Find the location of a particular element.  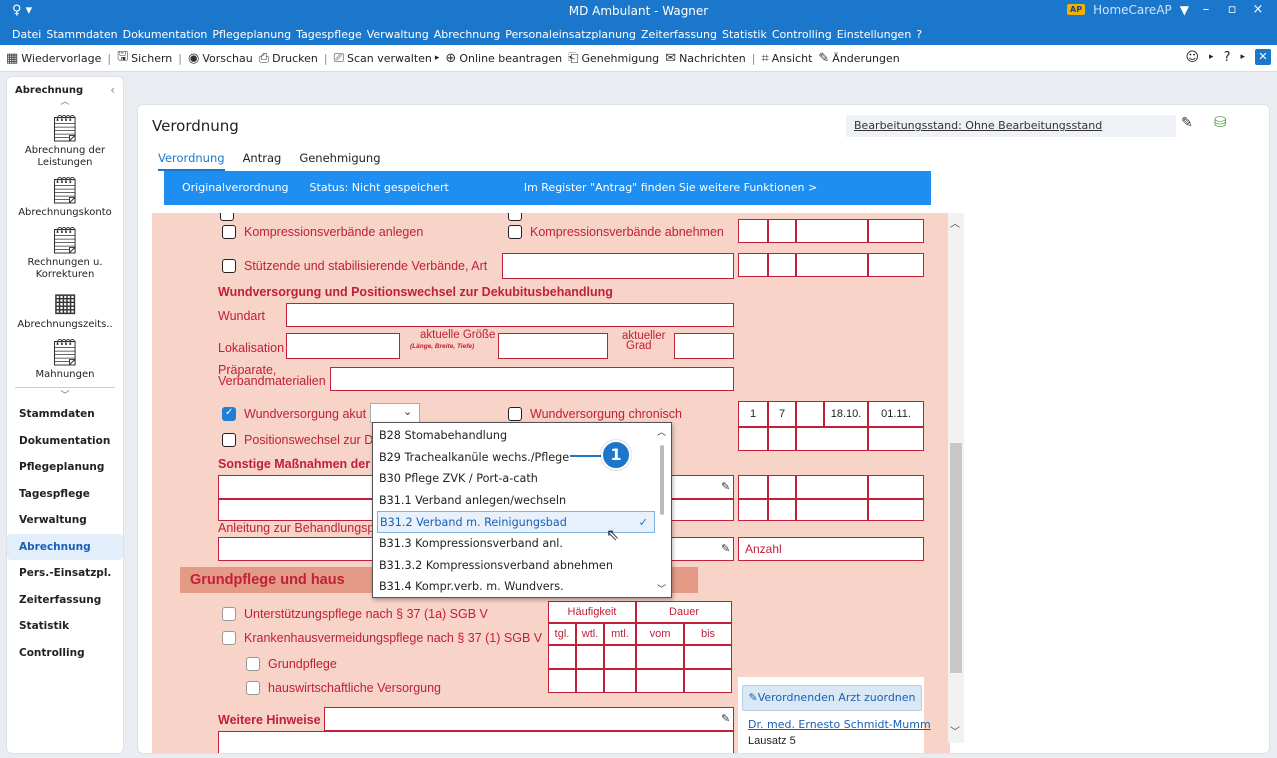

minimize-button: – is located at coordinates (1206, 9).